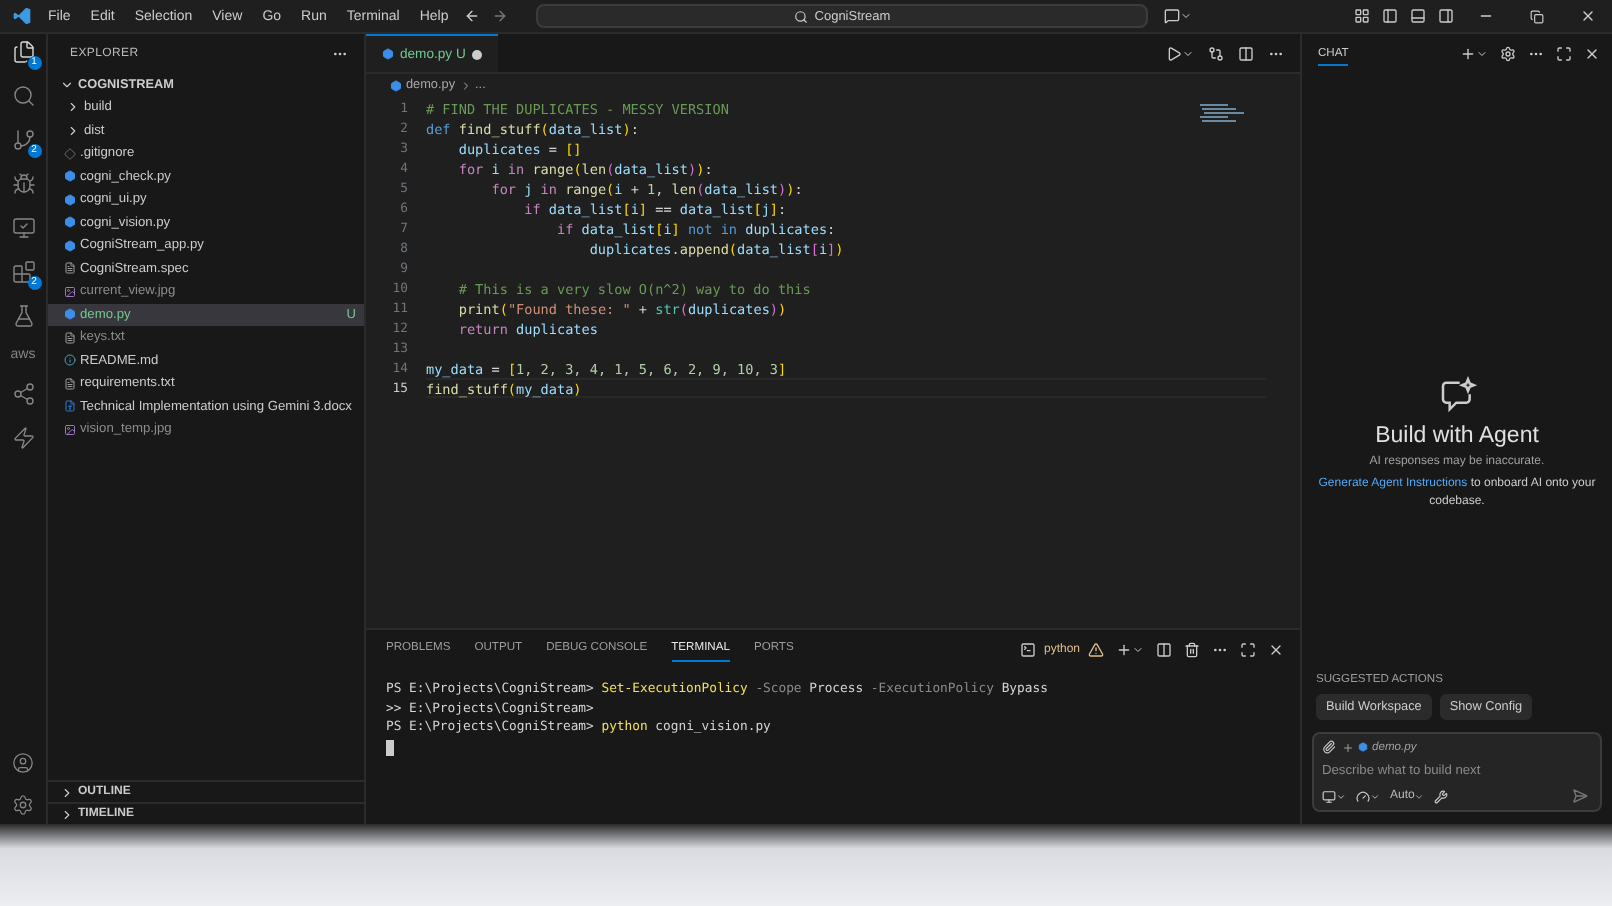 This screenshot has height=906, width=1612. What do you see at coordinates (1096, 649) in the screenshot?
I see `warning-icon` at bounding box center [1096, 649].